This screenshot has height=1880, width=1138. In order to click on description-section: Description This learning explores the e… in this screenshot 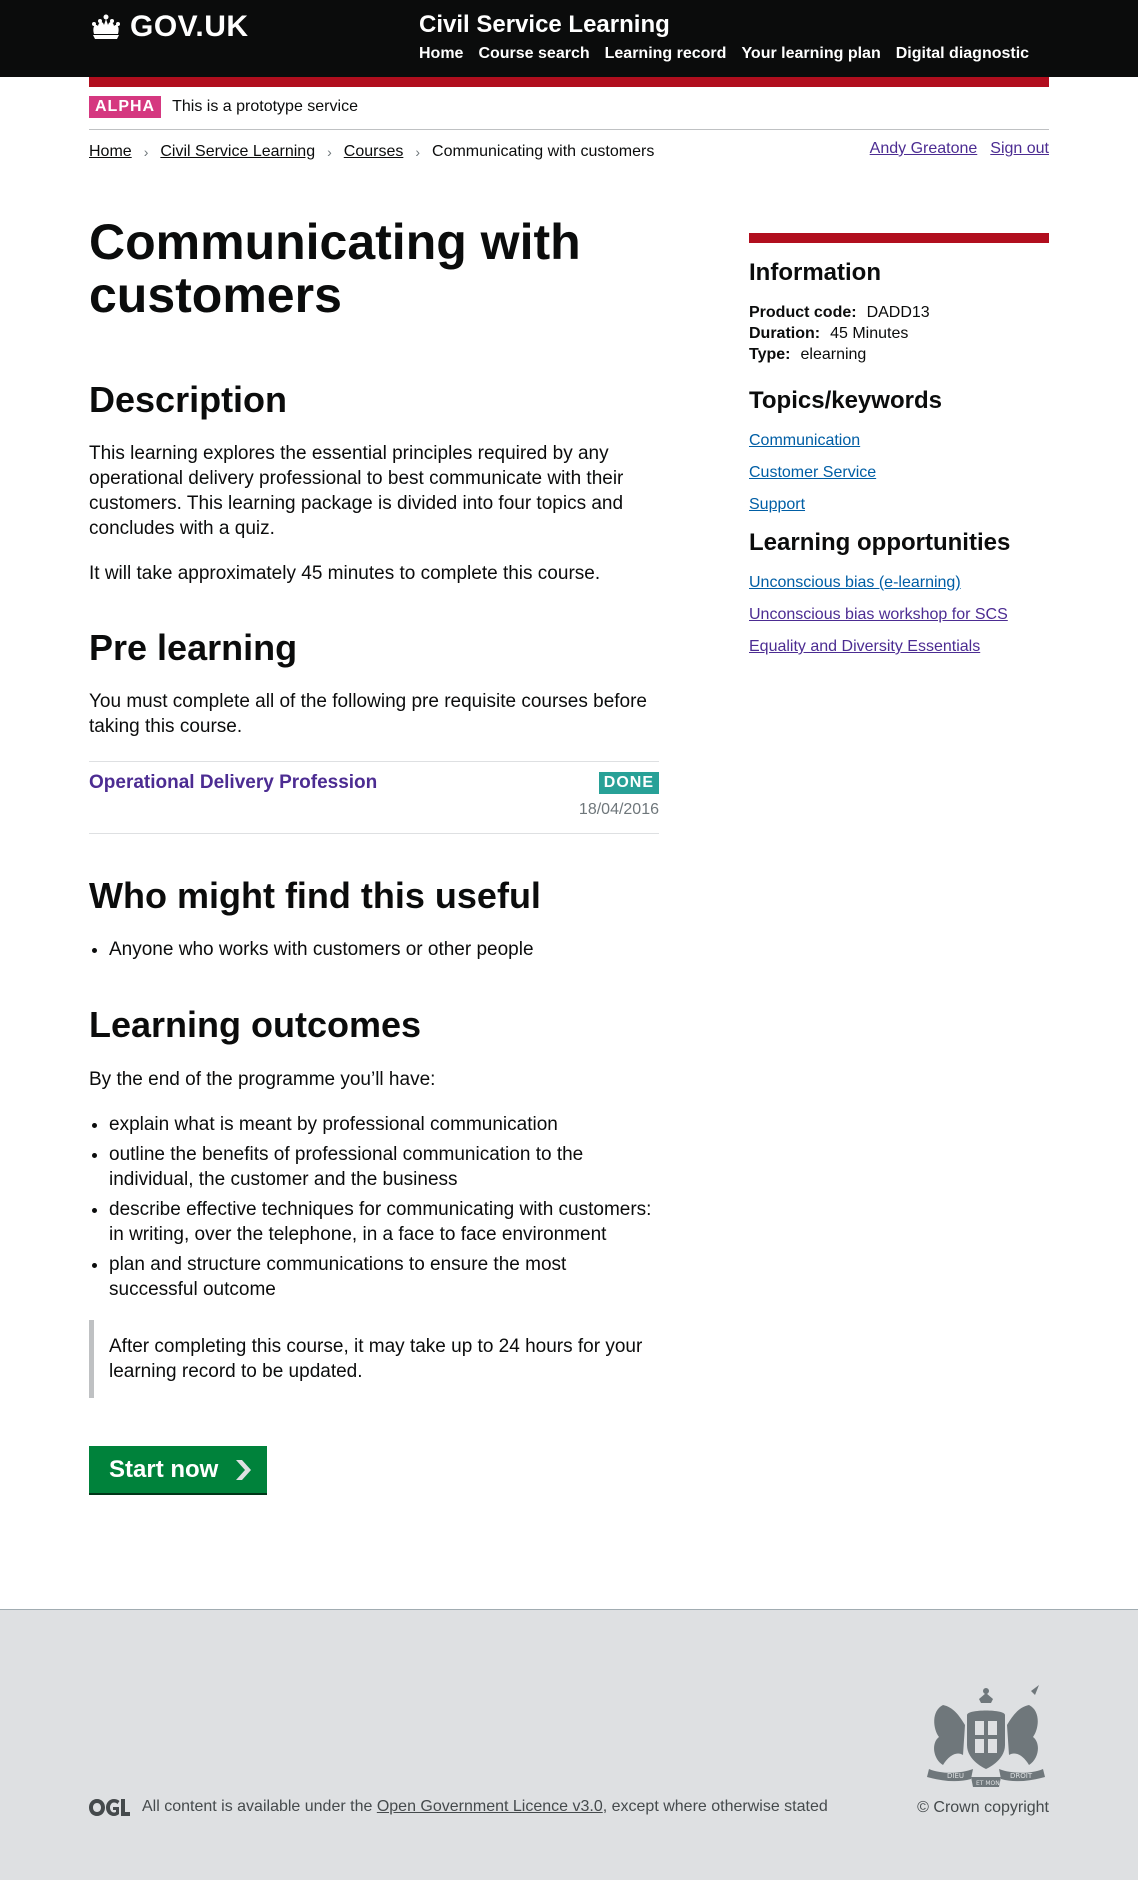, I will do `click(374, 483)`.